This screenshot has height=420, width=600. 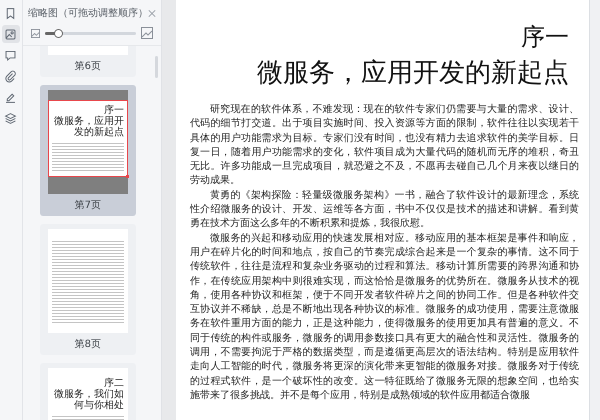 I want to click on thumbnail-icon, so click(x=11, y=34).